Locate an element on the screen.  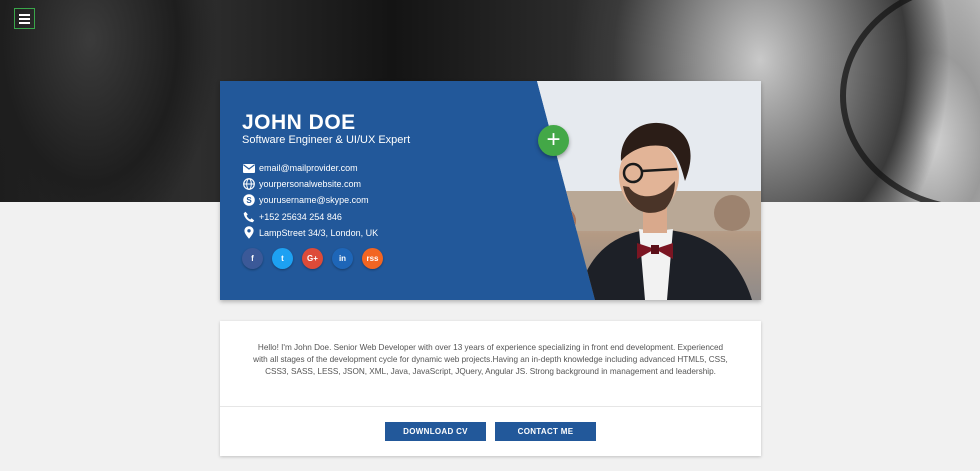
phone-icon is located at coordinates (248, 216).